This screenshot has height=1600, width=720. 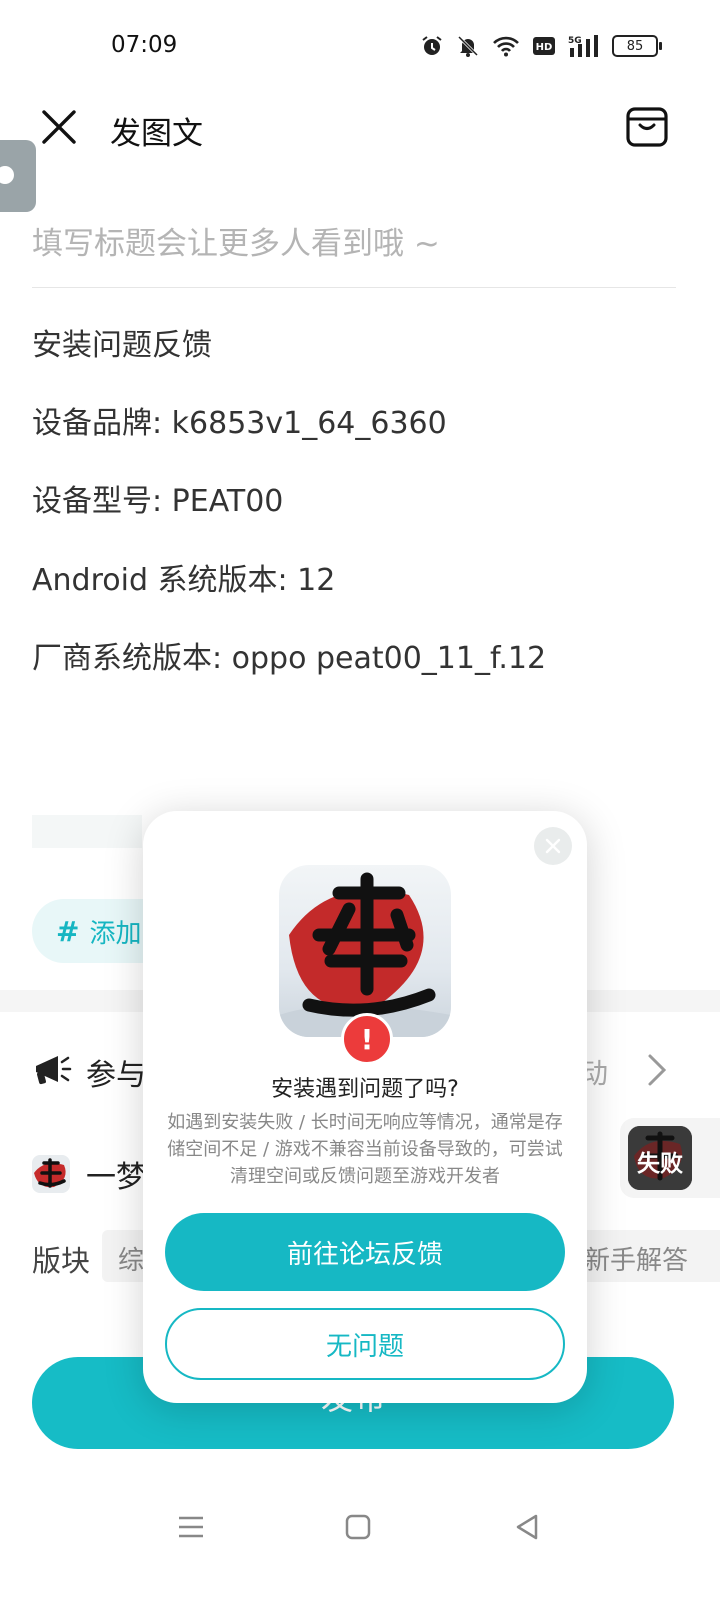 I want to click on dialog-close-button, so click(x=553, y=846).